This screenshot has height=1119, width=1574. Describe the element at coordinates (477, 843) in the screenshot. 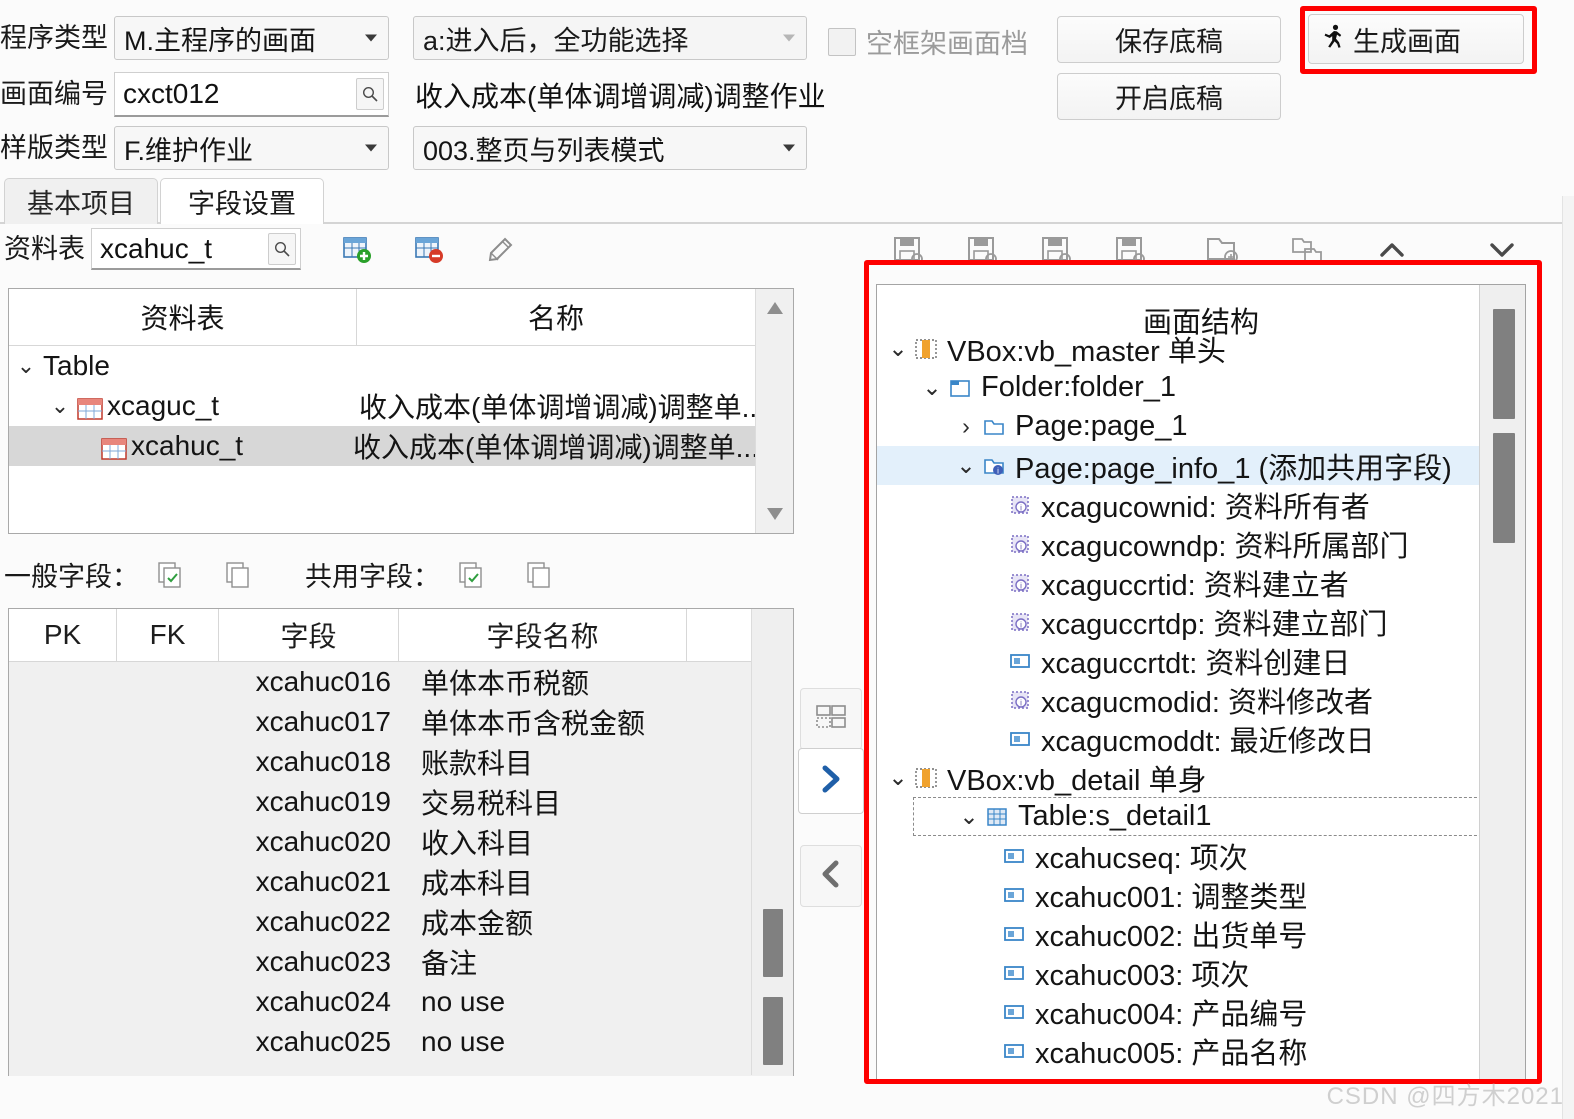

I see `field-name: 收入科目` at that location.